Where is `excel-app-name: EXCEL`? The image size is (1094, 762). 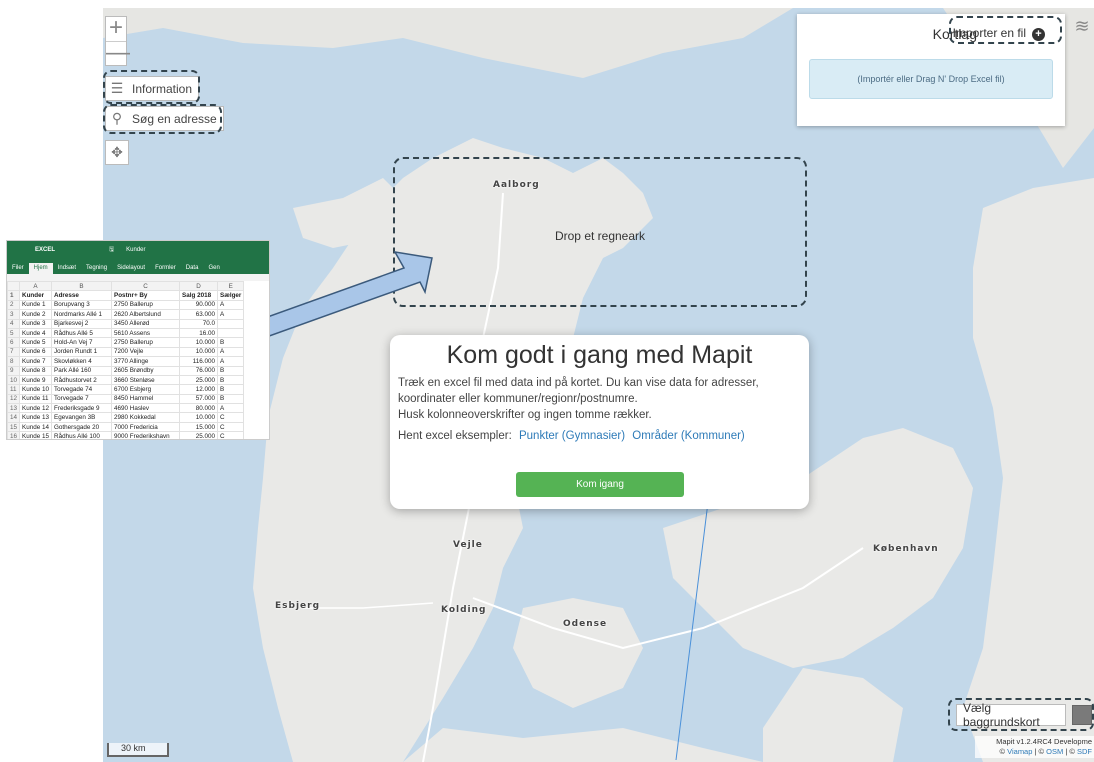 excel-app-name: EXCEL is located at coordinates (45, 249).